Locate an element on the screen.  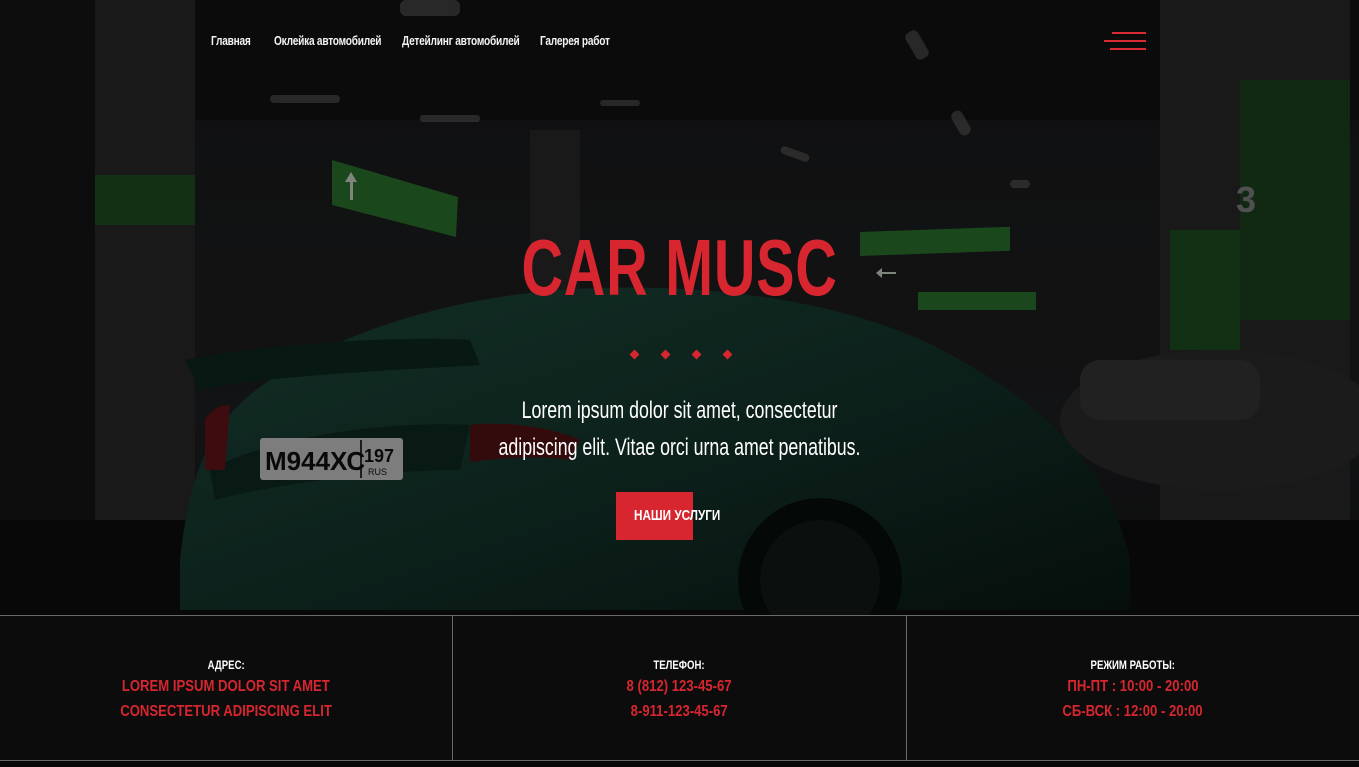
hero-title-text: CAR MUSC is located at coordinates (679, 267).